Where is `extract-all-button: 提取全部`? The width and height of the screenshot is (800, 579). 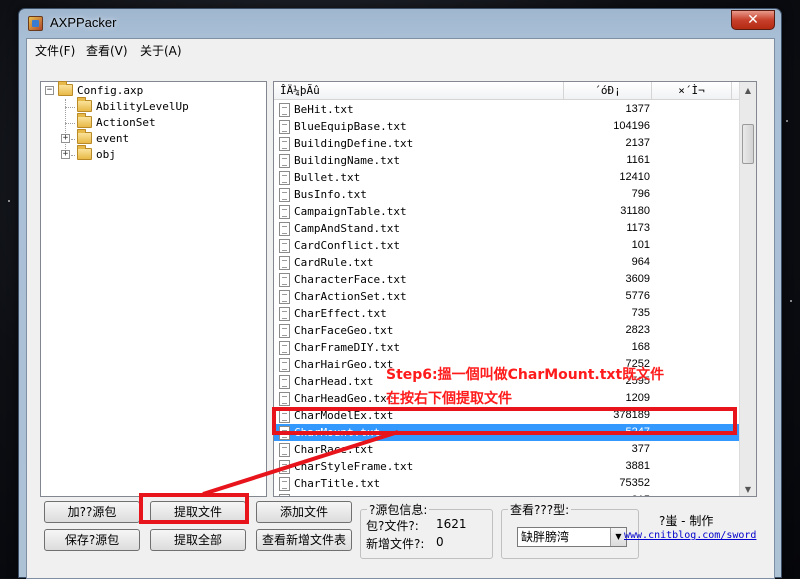 extract-all-button: 提取全部 is located at coordinates (198, 540).